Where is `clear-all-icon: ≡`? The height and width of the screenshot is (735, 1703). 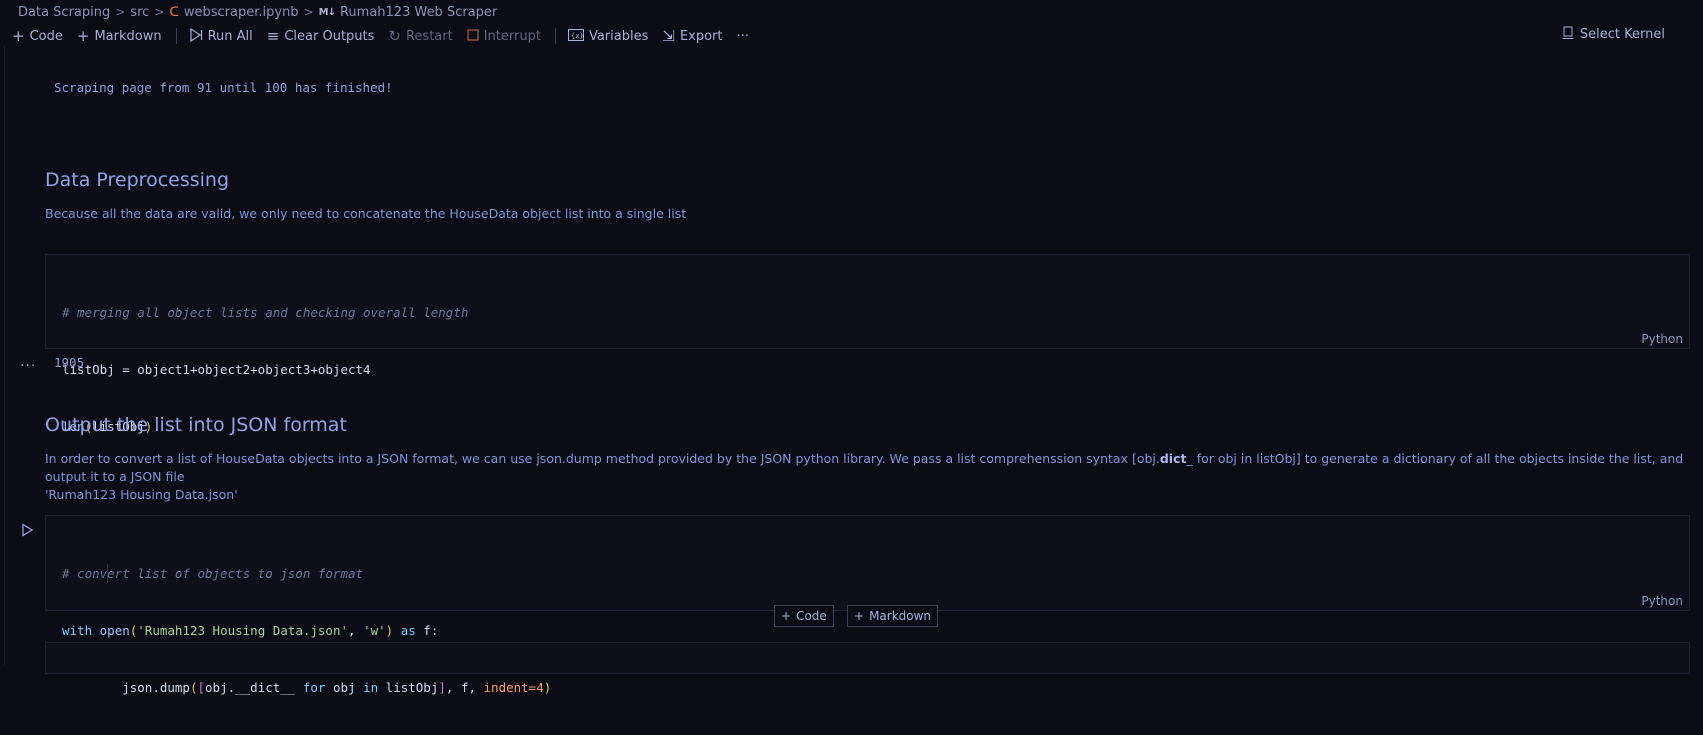 clear-all-icon: ≡ is located at coordinates (273, 35).